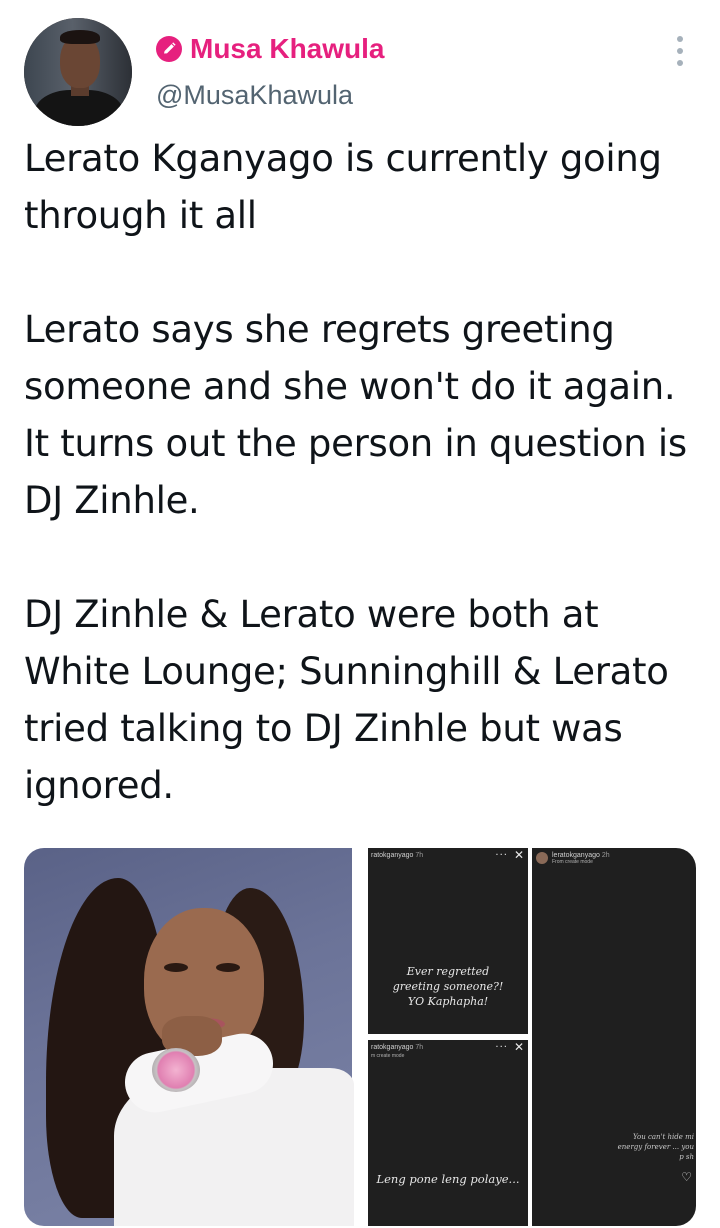 The height and width of the screenshot is (1228, 720). What do you see at coordinates (680, 51) in the screenshot?
I see `more-options-icon` at bounding box center [680, 51].